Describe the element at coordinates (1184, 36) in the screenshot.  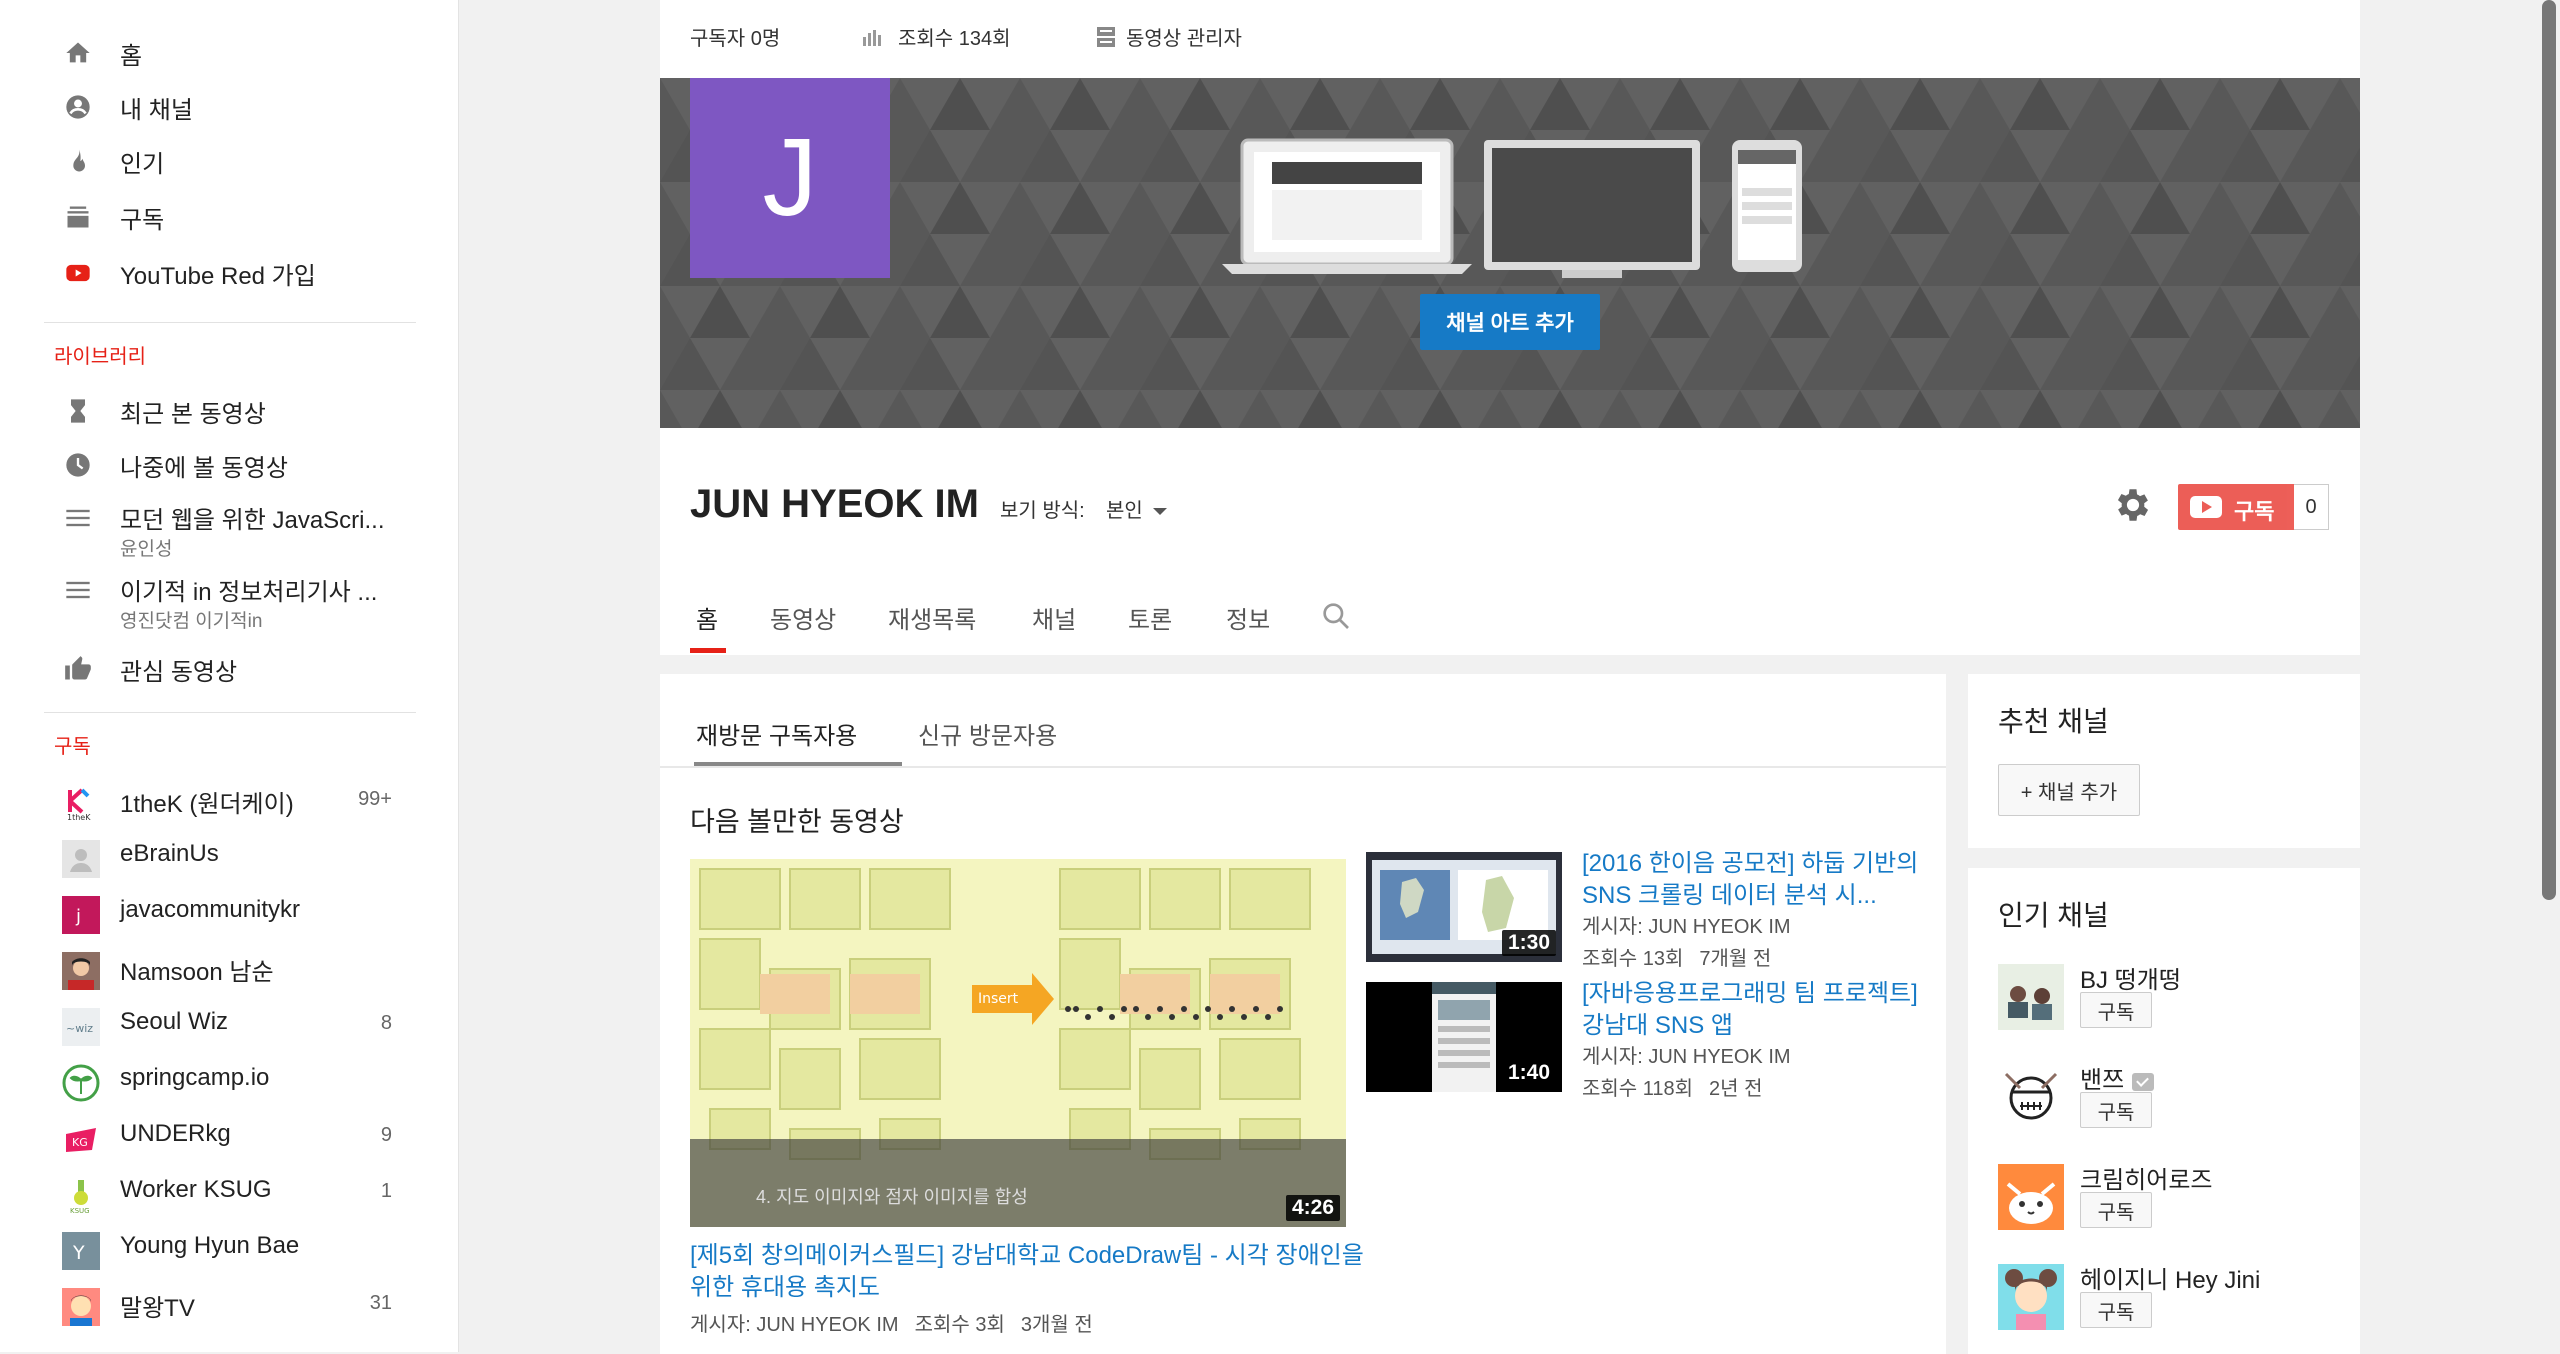
I see `video-manager-link: 동영상 관리자` at that location.